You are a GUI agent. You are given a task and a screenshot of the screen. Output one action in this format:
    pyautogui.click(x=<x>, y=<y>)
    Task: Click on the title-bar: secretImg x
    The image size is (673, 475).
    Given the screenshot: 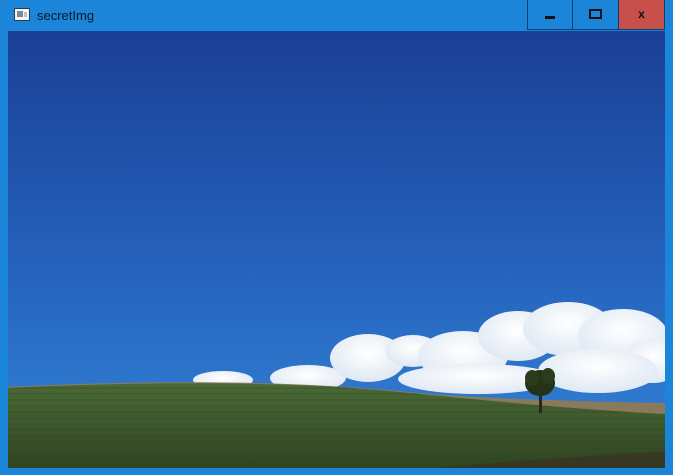 What is the action you would take?
    pyautogui.click(x=336, y=15)
    